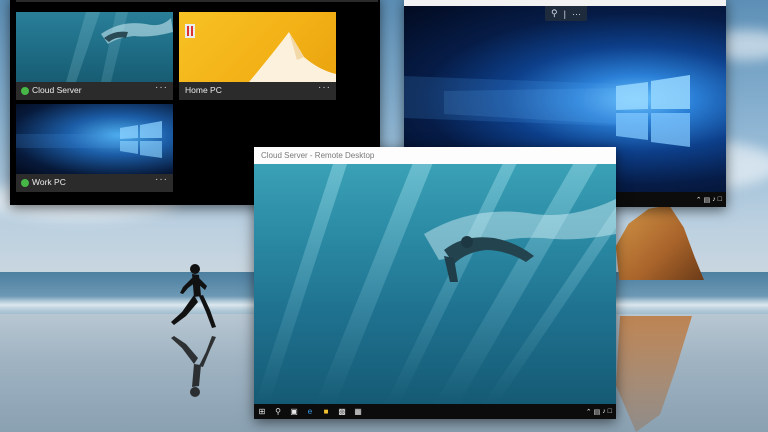 This screenshot has width=768, height=432. I want to click on home-pc-thumbnail, so click(257, 47).